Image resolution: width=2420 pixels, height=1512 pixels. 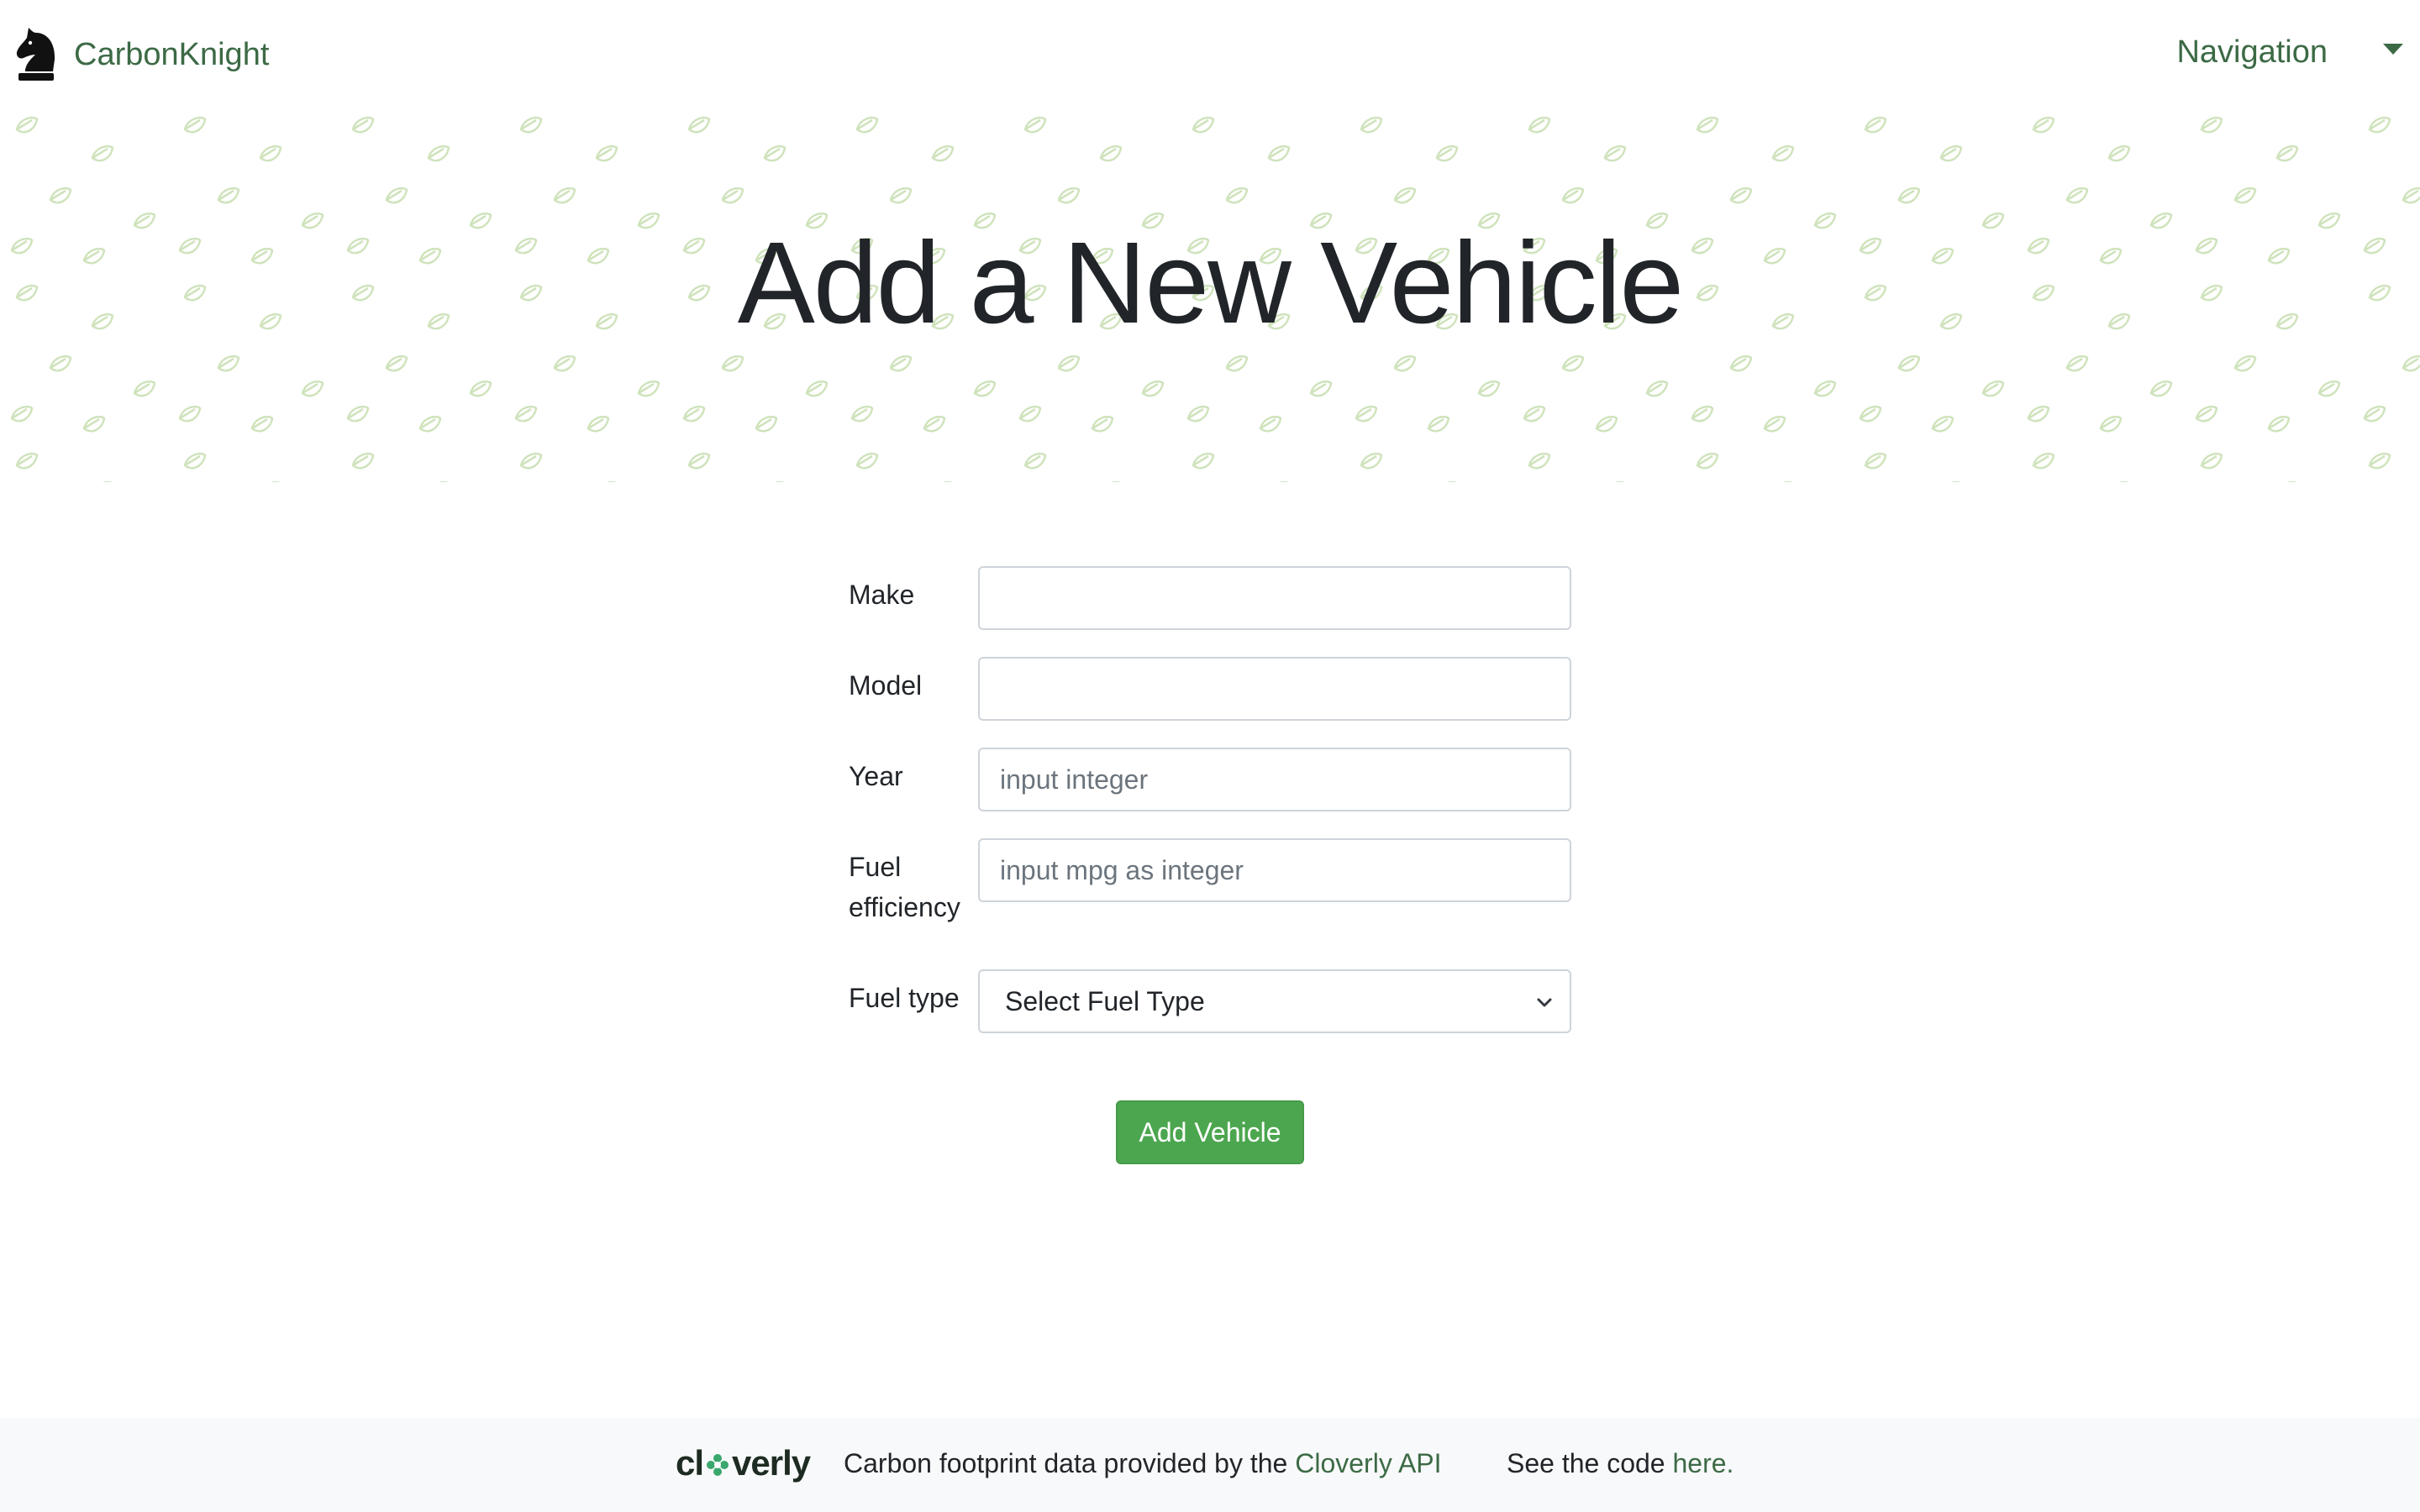 What do you see at coordinates (172, 54) in the screenshot?
I see `brand-label: CarbonKnight` at bounding box center [172, 54].